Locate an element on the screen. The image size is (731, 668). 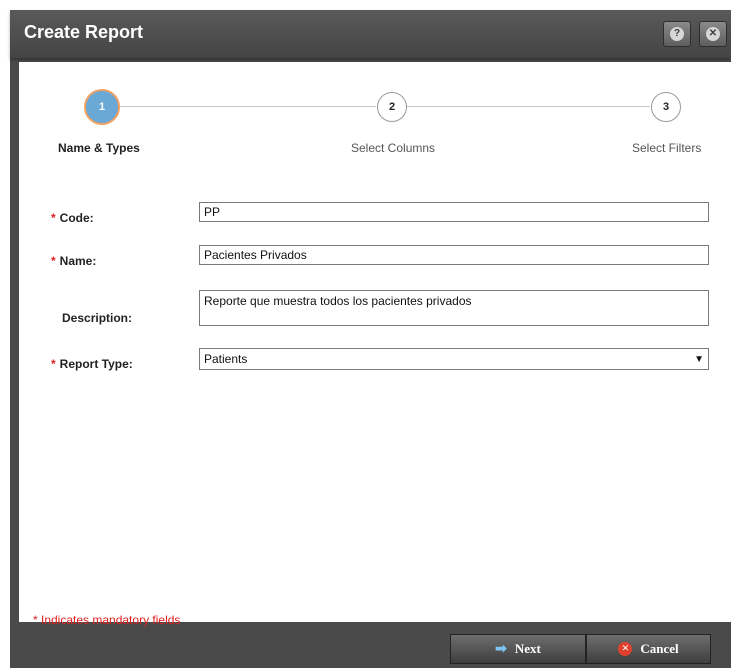
help-icon: ? is located at coordinates (677, 34).